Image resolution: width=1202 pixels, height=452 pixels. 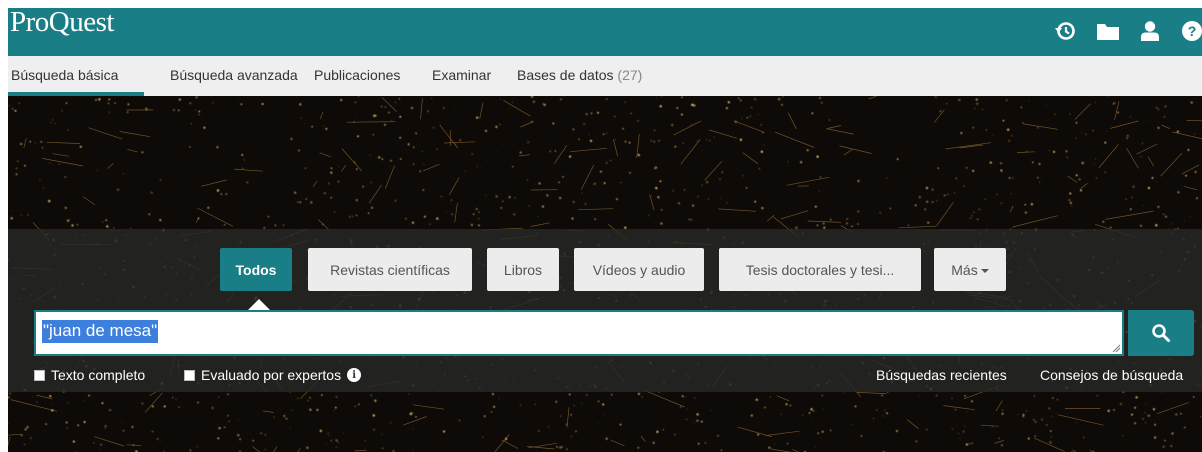 I want to click on filter-scholarly-journals: Revistas científicas, so click(x=390, y=269).